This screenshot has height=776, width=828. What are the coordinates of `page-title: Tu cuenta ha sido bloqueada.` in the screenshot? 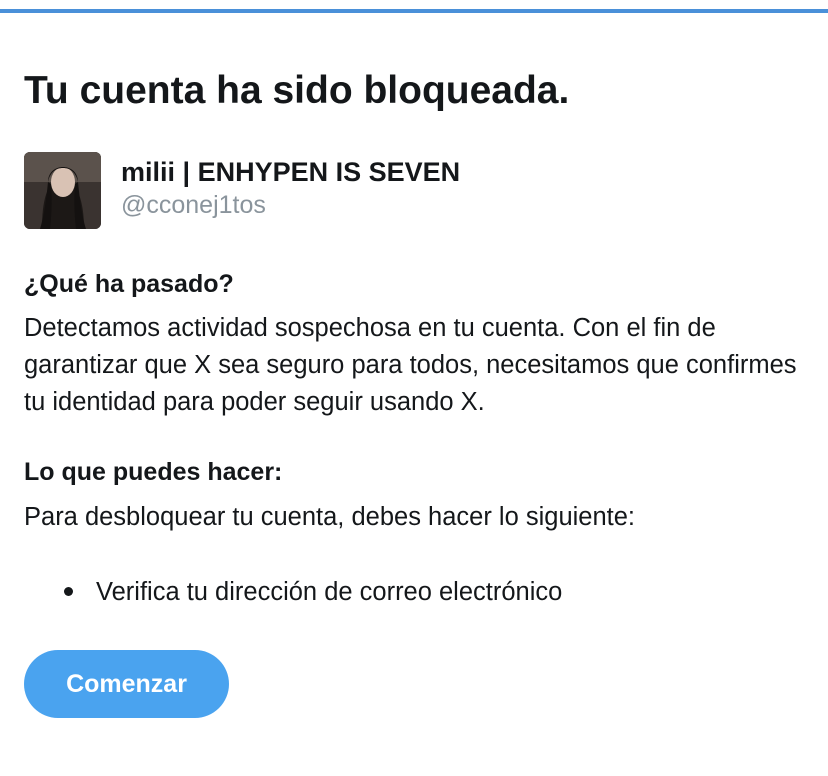 It's located at (297, 90).